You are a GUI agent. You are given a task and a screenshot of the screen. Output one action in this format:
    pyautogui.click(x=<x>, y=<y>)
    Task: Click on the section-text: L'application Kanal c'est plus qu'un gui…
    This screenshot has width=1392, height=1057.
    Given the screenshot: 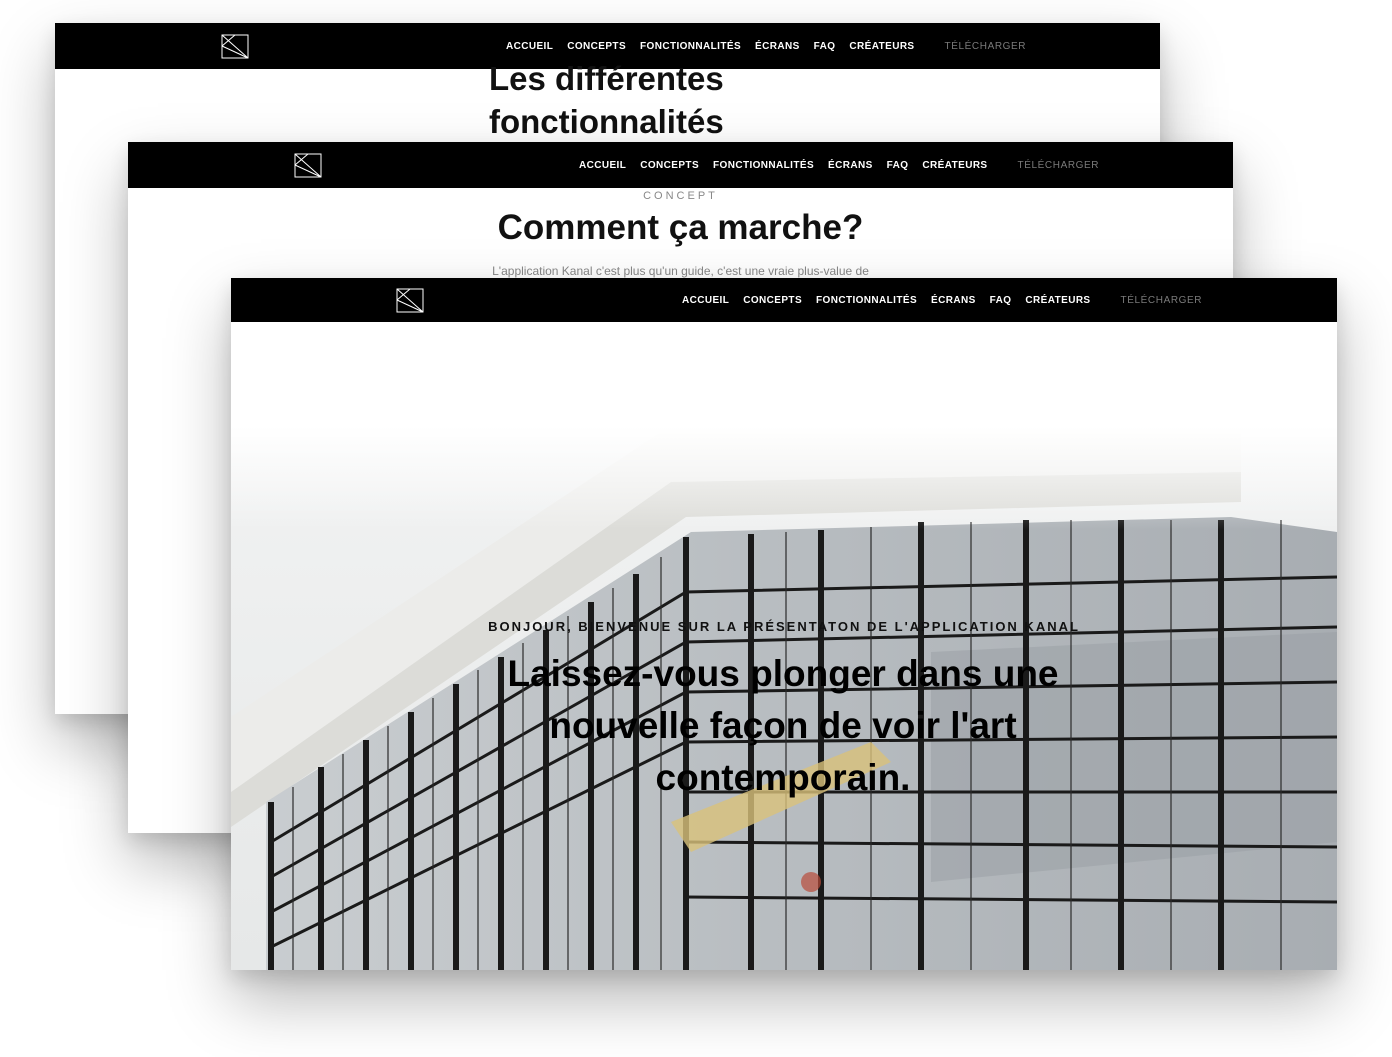 What is the action you would take?
    pyautogui.click(x=680, y=271)
    